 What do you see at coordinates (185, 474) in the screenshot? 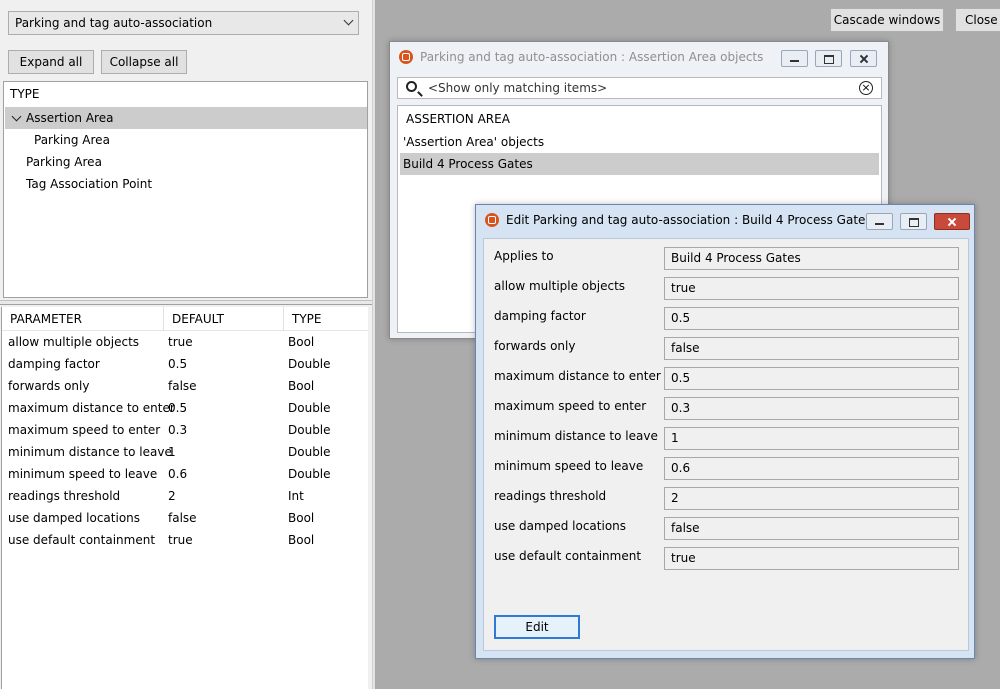
I see `table-row: minimum speed to leave 0.6 Double` at bounding box center [185, 474].